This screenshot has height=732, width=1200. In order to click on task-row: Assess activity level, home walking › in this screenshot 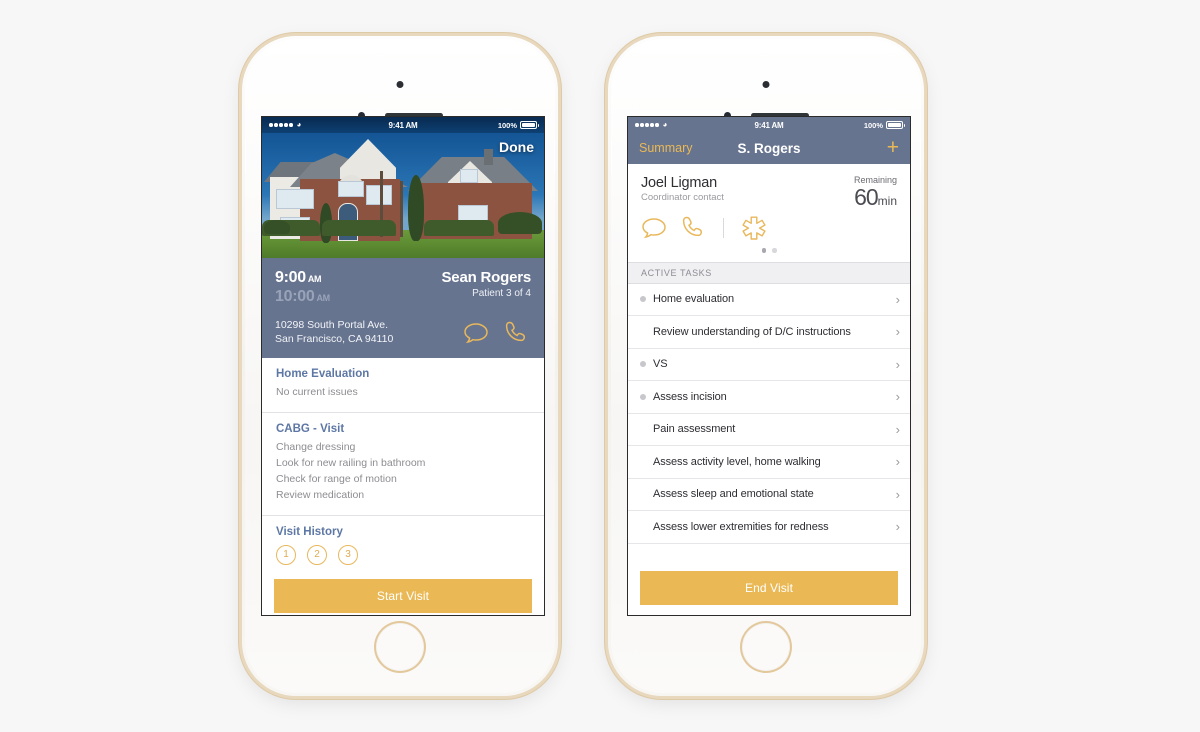, I will do `click(769, 462)`.